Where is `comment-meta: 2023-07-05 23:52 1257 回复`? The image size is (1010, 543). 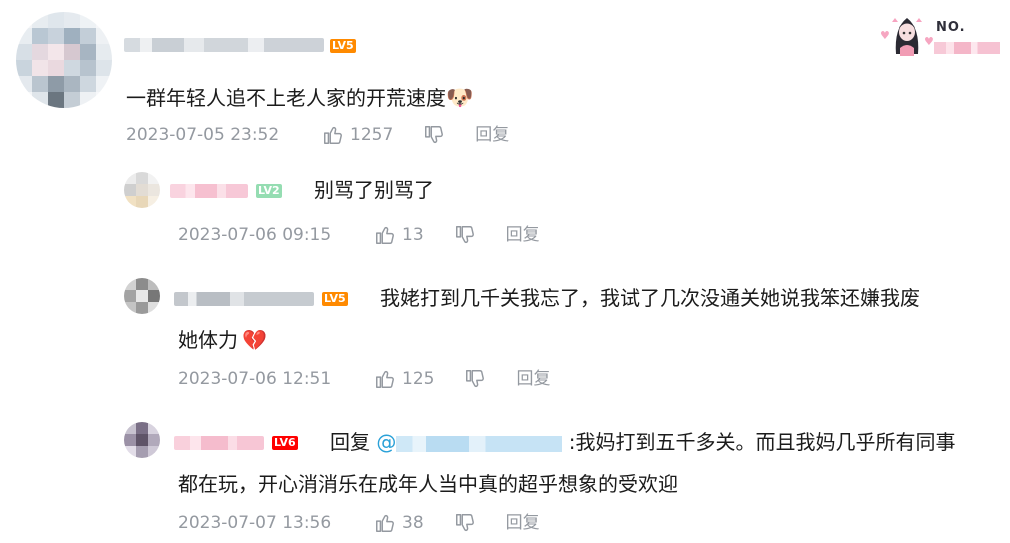 comment-meta: 2023-07-05 23:52 1257 回复 is located at coordinates (317, 135).